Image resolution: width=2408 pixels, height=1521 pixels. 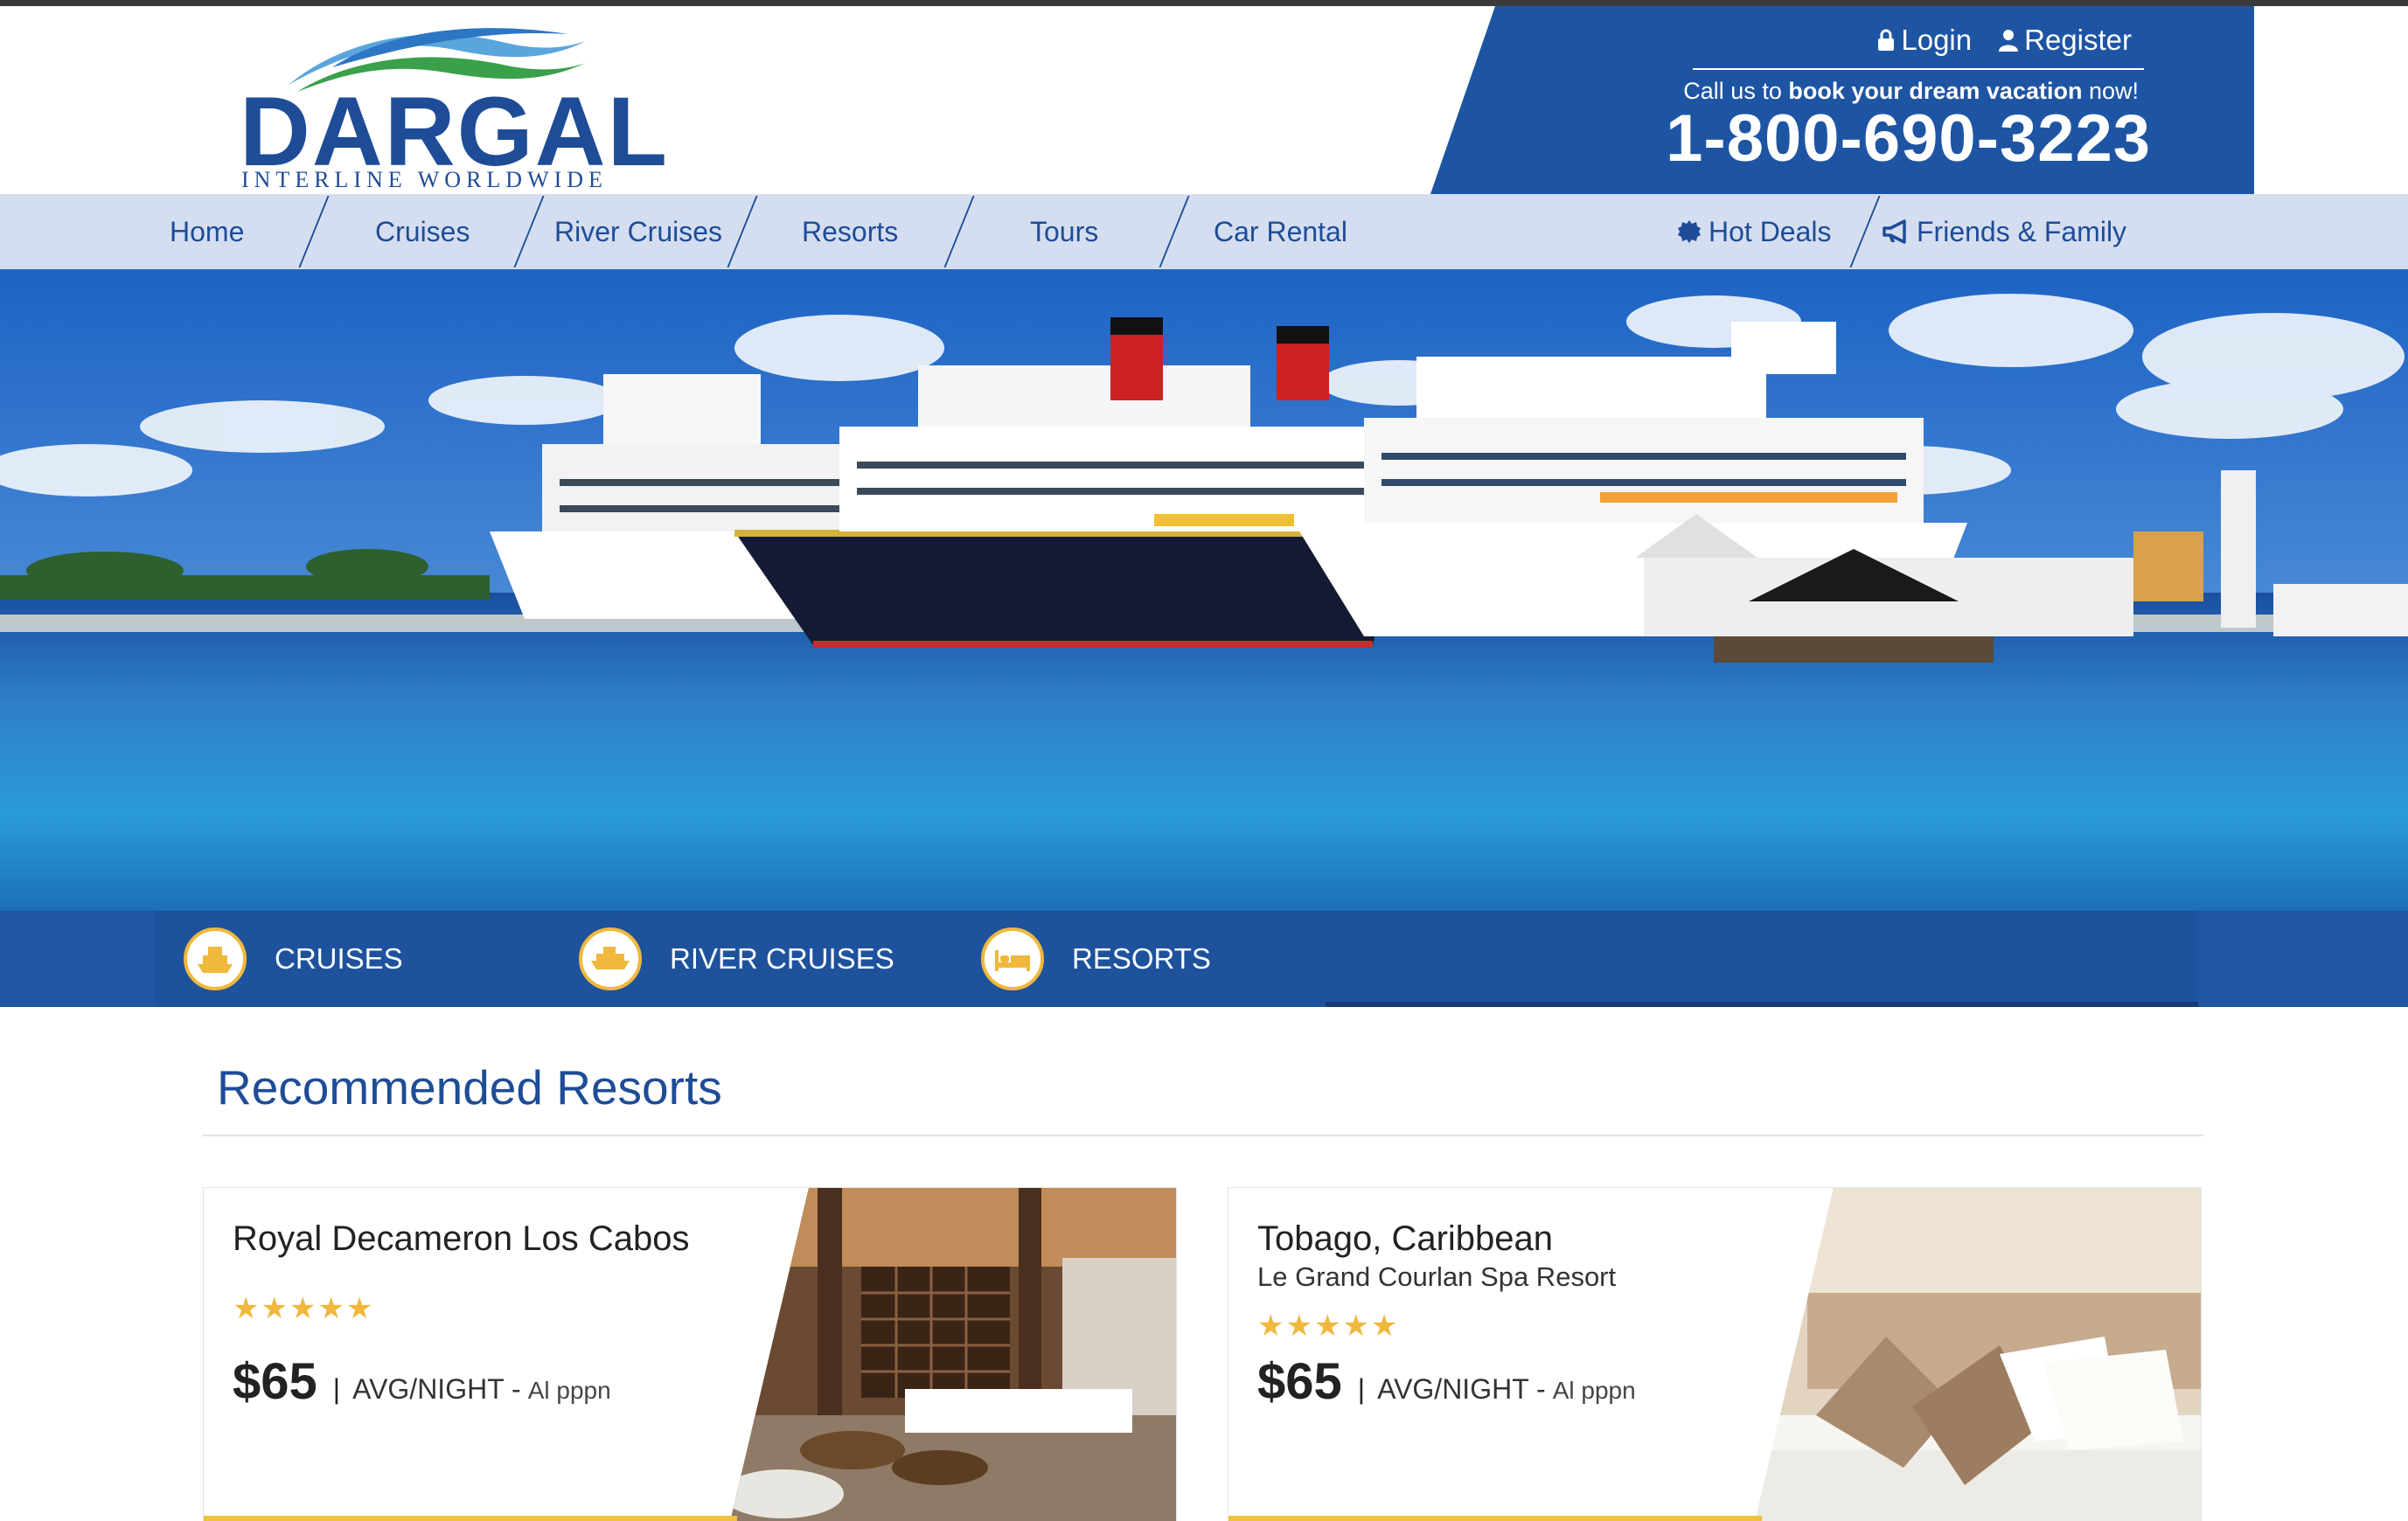 I want to click on nav-resorts: Resorts, so click(x=850, y=232).